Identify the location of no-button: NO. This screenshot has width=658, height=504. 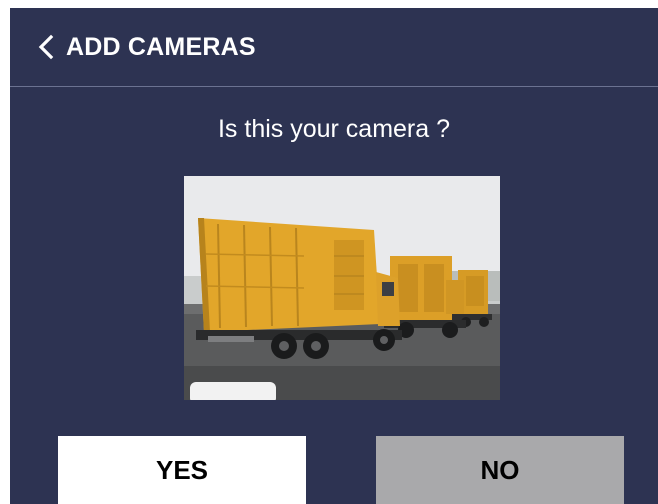
(500, 470).